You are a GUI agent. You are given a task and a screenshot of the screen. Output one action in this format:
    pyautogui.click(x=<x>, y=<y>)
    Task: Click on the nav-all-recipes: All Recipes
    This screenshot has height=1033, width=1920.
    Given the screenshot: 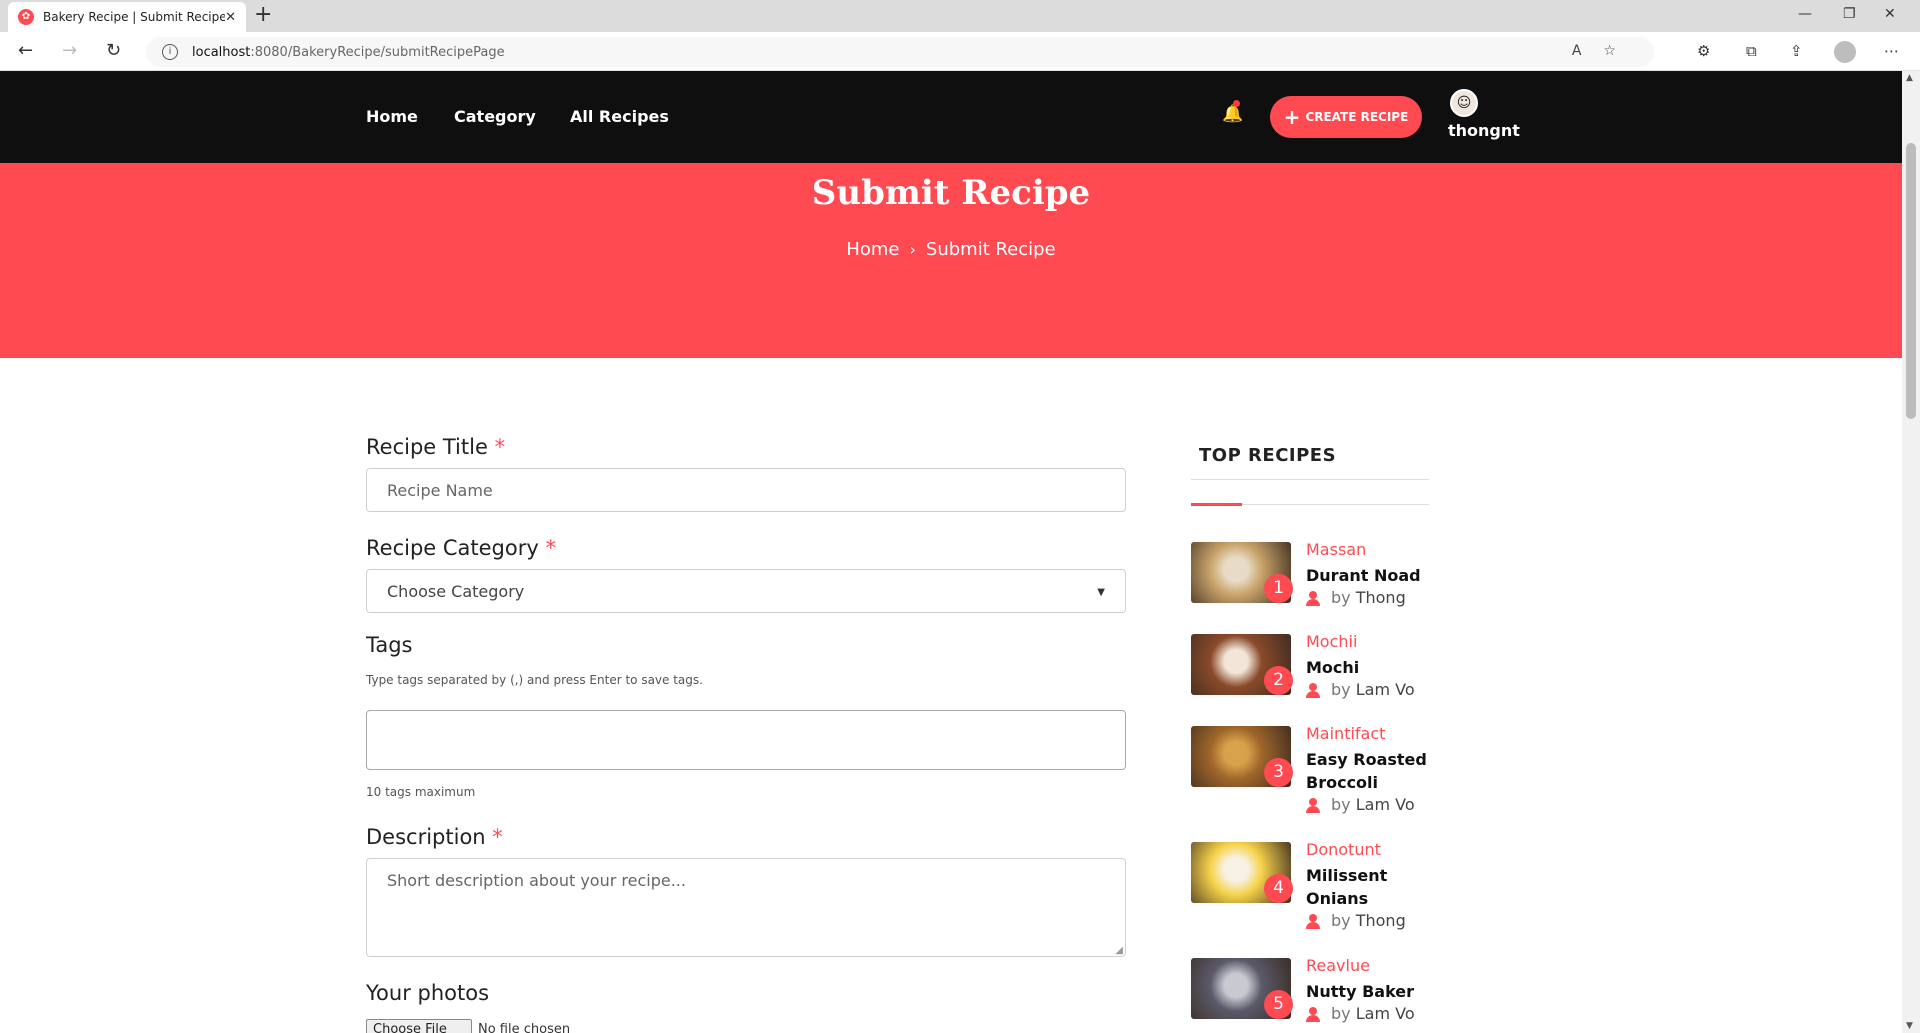 What is the action you would take?
    pyautogui.click(x=619, y=116)
    